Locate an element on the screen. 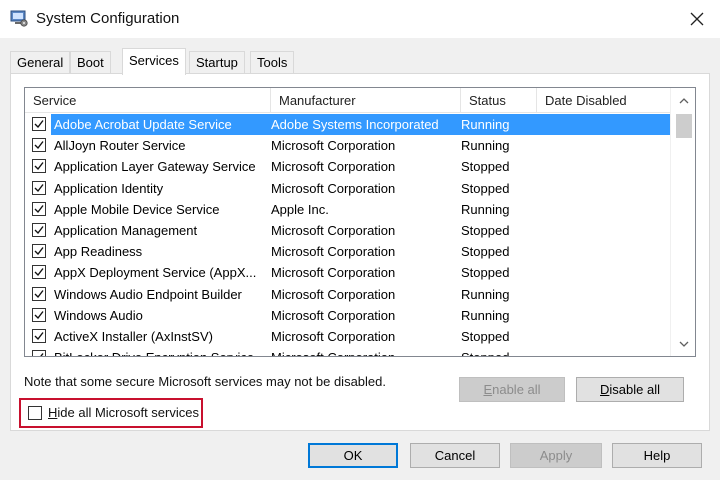  close-button is located at coordinates (697, 19).